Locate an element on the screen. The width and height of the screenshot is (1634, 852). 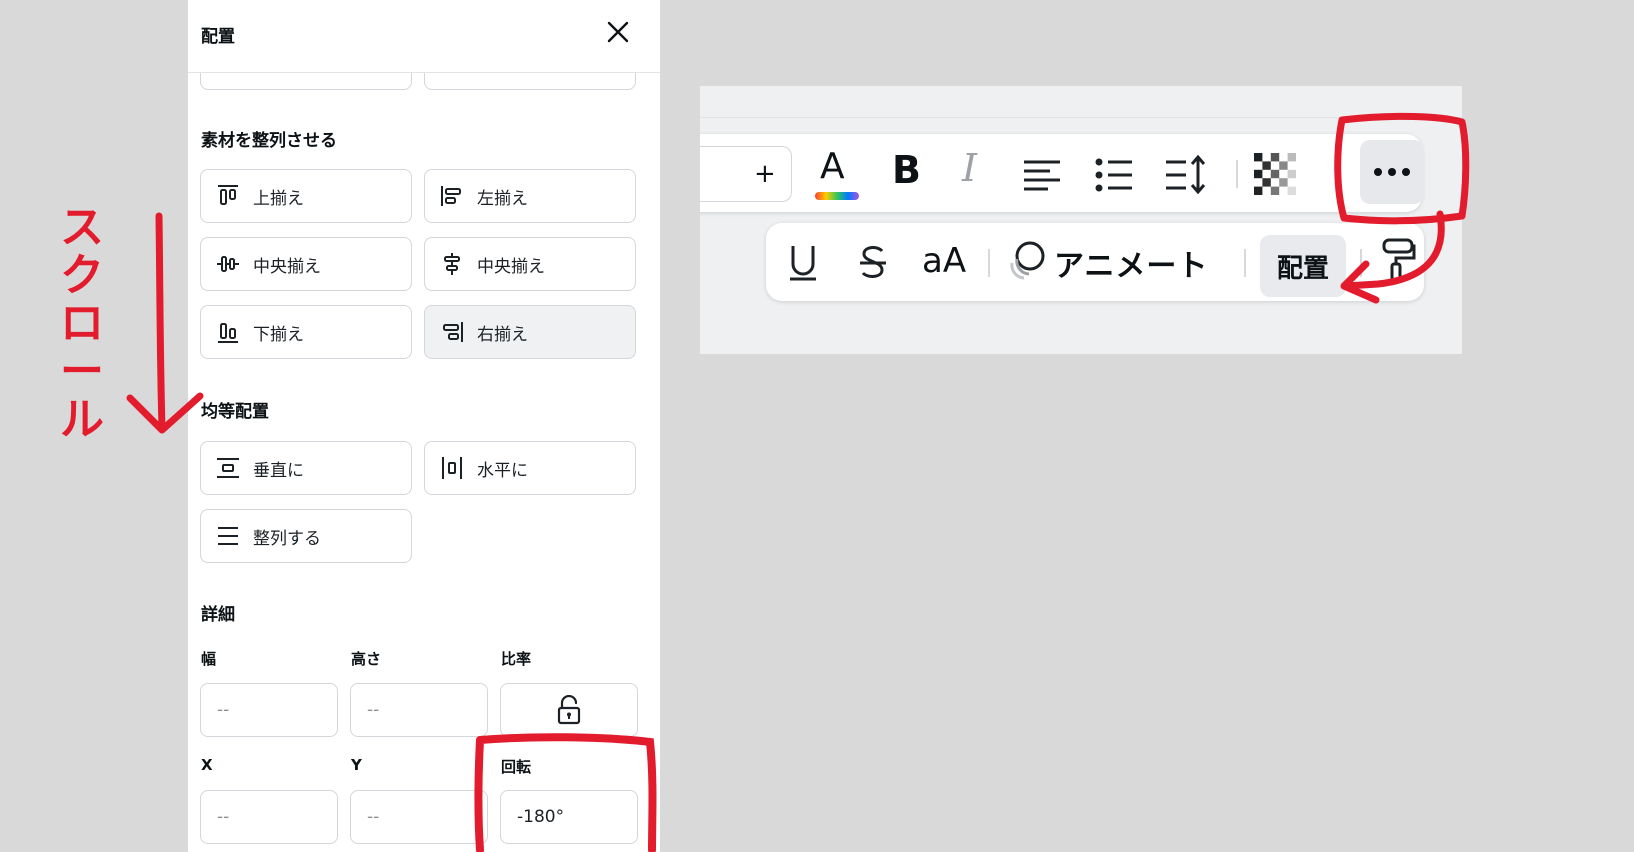
align-center-label: 中央揃え is located at coordinates (511, 266).